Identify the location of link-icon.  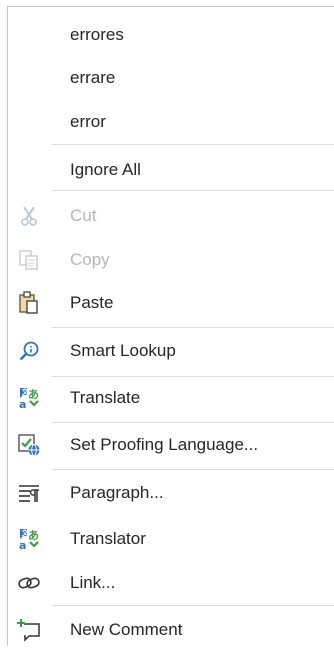
(29, 583).